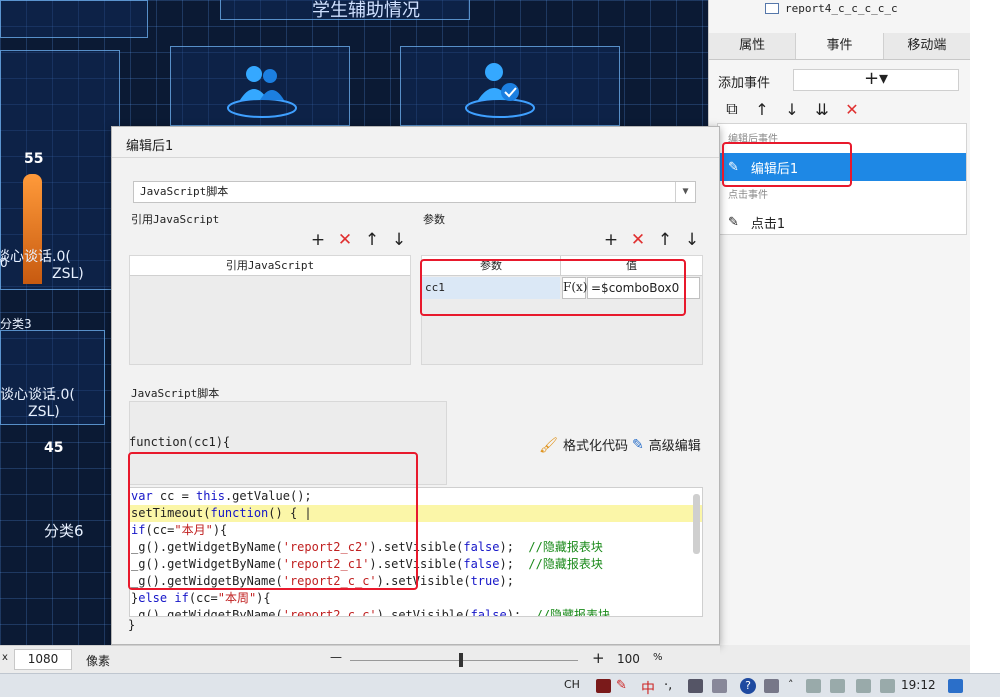 Image resolution: width=1000 pixels, height=697 pixels. Describe the element at coordinates (772, 8) in the screenshot. I see `widget-icon` at that location.